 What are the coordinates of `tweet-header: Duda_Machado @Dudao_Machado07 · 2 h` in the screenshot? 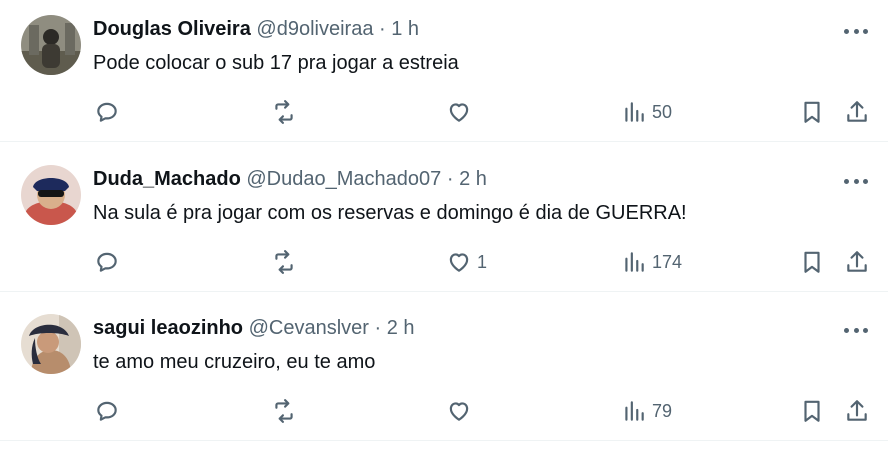 It's located at (290, 179).